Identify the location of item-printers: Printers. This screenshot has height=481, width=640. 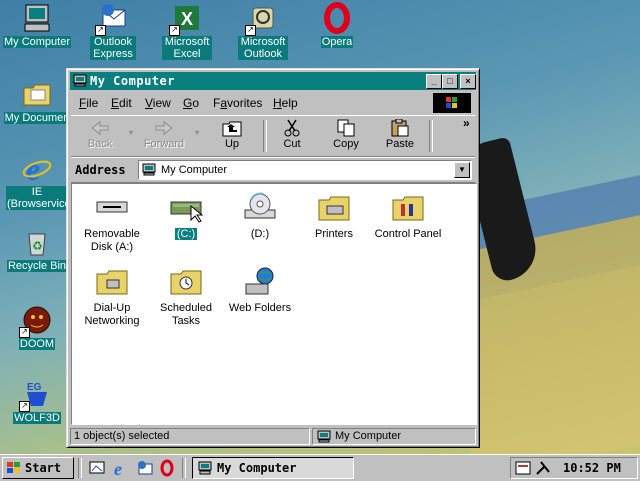
(334, 216).